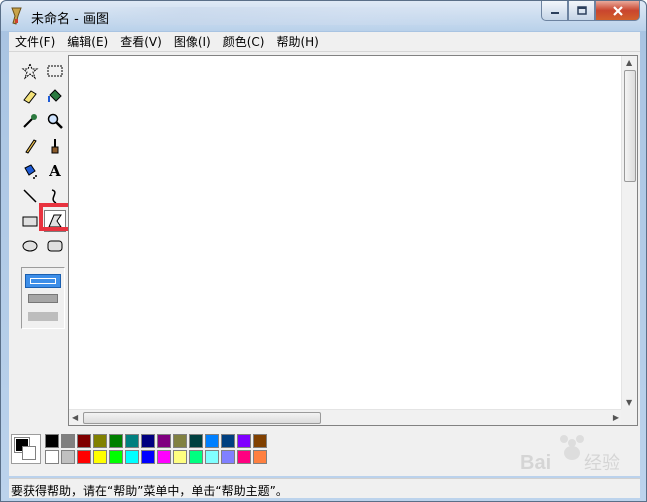 Image resolution: width=647 pixels, height=502 pixels. I want to click on free-form-select-tool, so click(30, 71).